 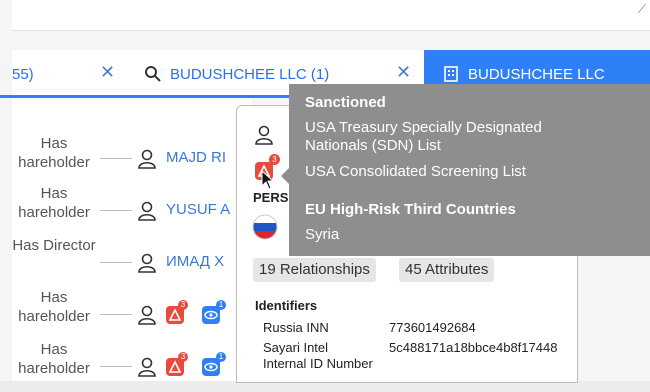 I want to click on tab-search-results: 55) ✕, so click(x=71, y=74).